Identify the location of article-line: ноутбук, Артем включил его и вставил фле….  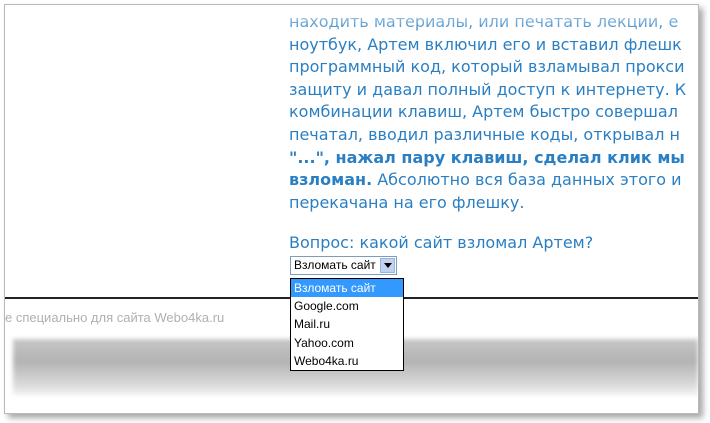
(485, 44).